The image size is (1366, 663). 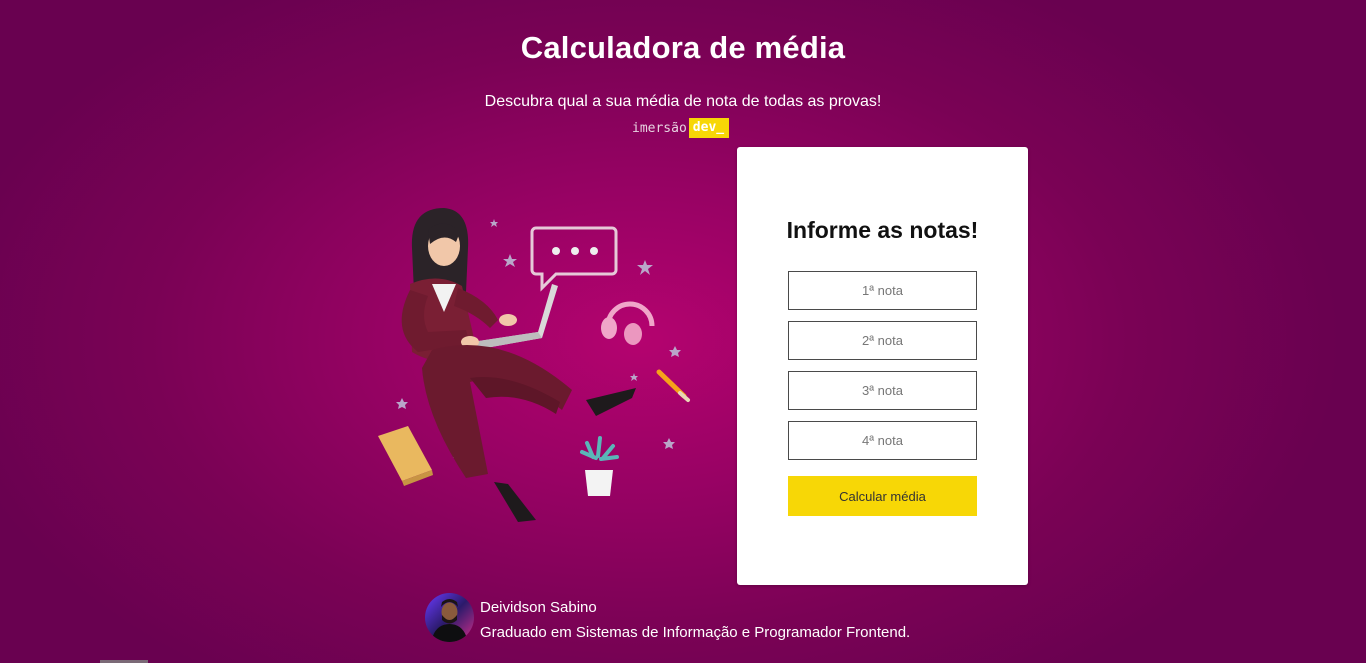 What do you see at coordinates (599, 466) in the screenshot?
I see `plant-icon` at bounding box center [599, 466].